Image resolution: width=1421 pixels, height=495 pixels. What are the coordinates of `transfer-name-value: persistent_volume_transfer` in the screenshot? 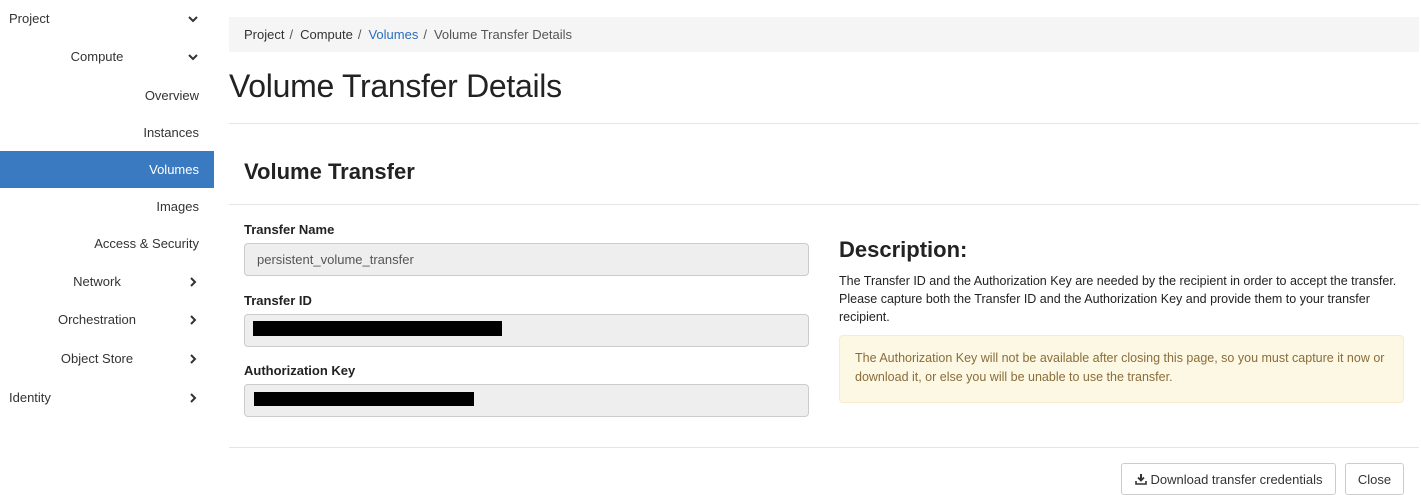 It's located at (335, 259).